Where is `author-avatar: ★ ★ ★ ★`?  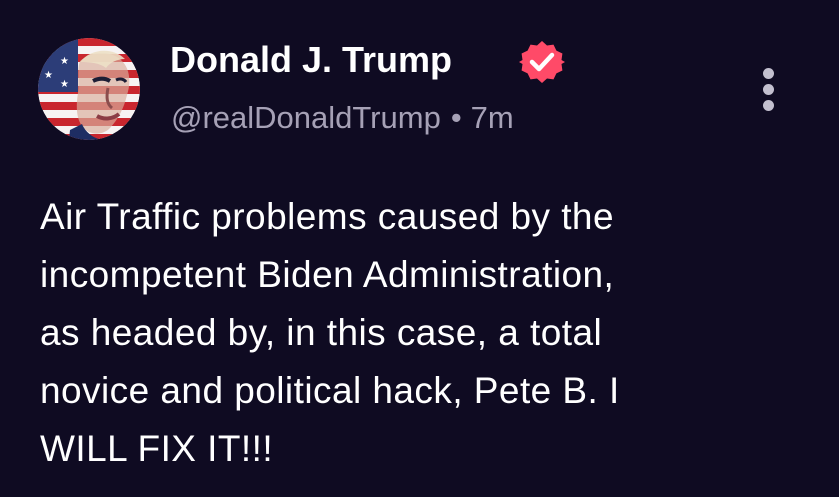
author-avatar: ★ ★ ★ ★ is located at coordinates (89, 89).